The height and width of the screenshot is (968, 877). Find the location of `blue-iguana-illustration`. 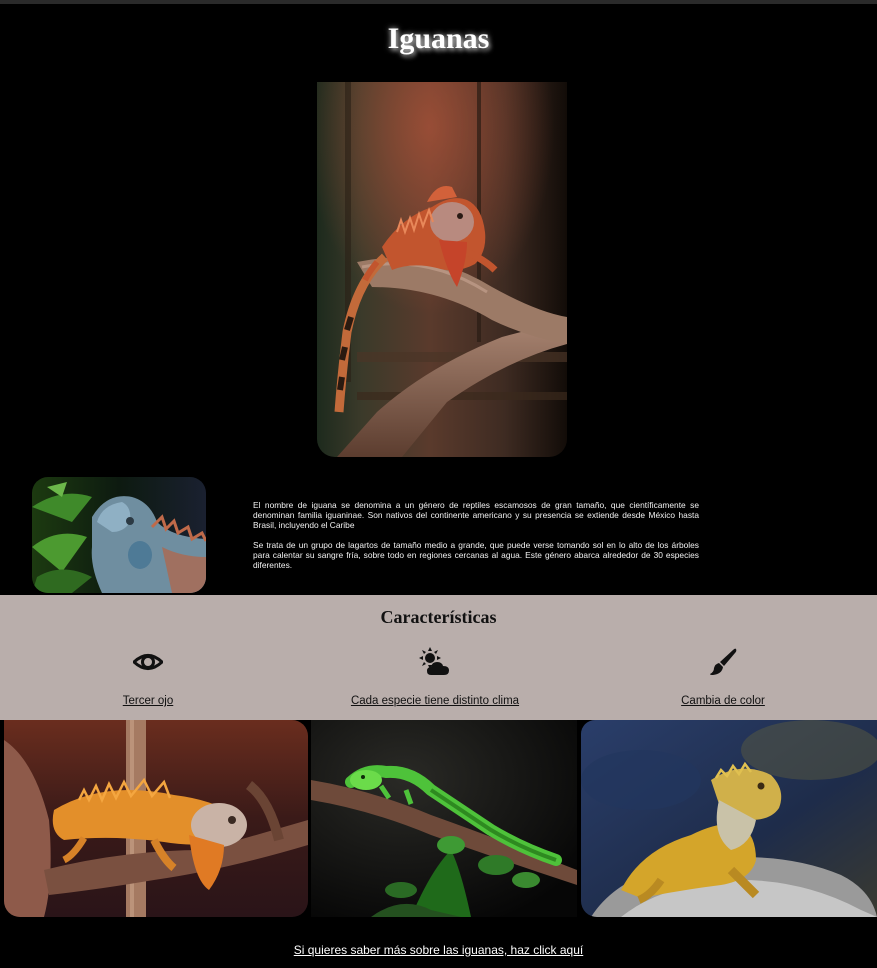

blue-iguana-illustration is located at coordinates (119, 535).